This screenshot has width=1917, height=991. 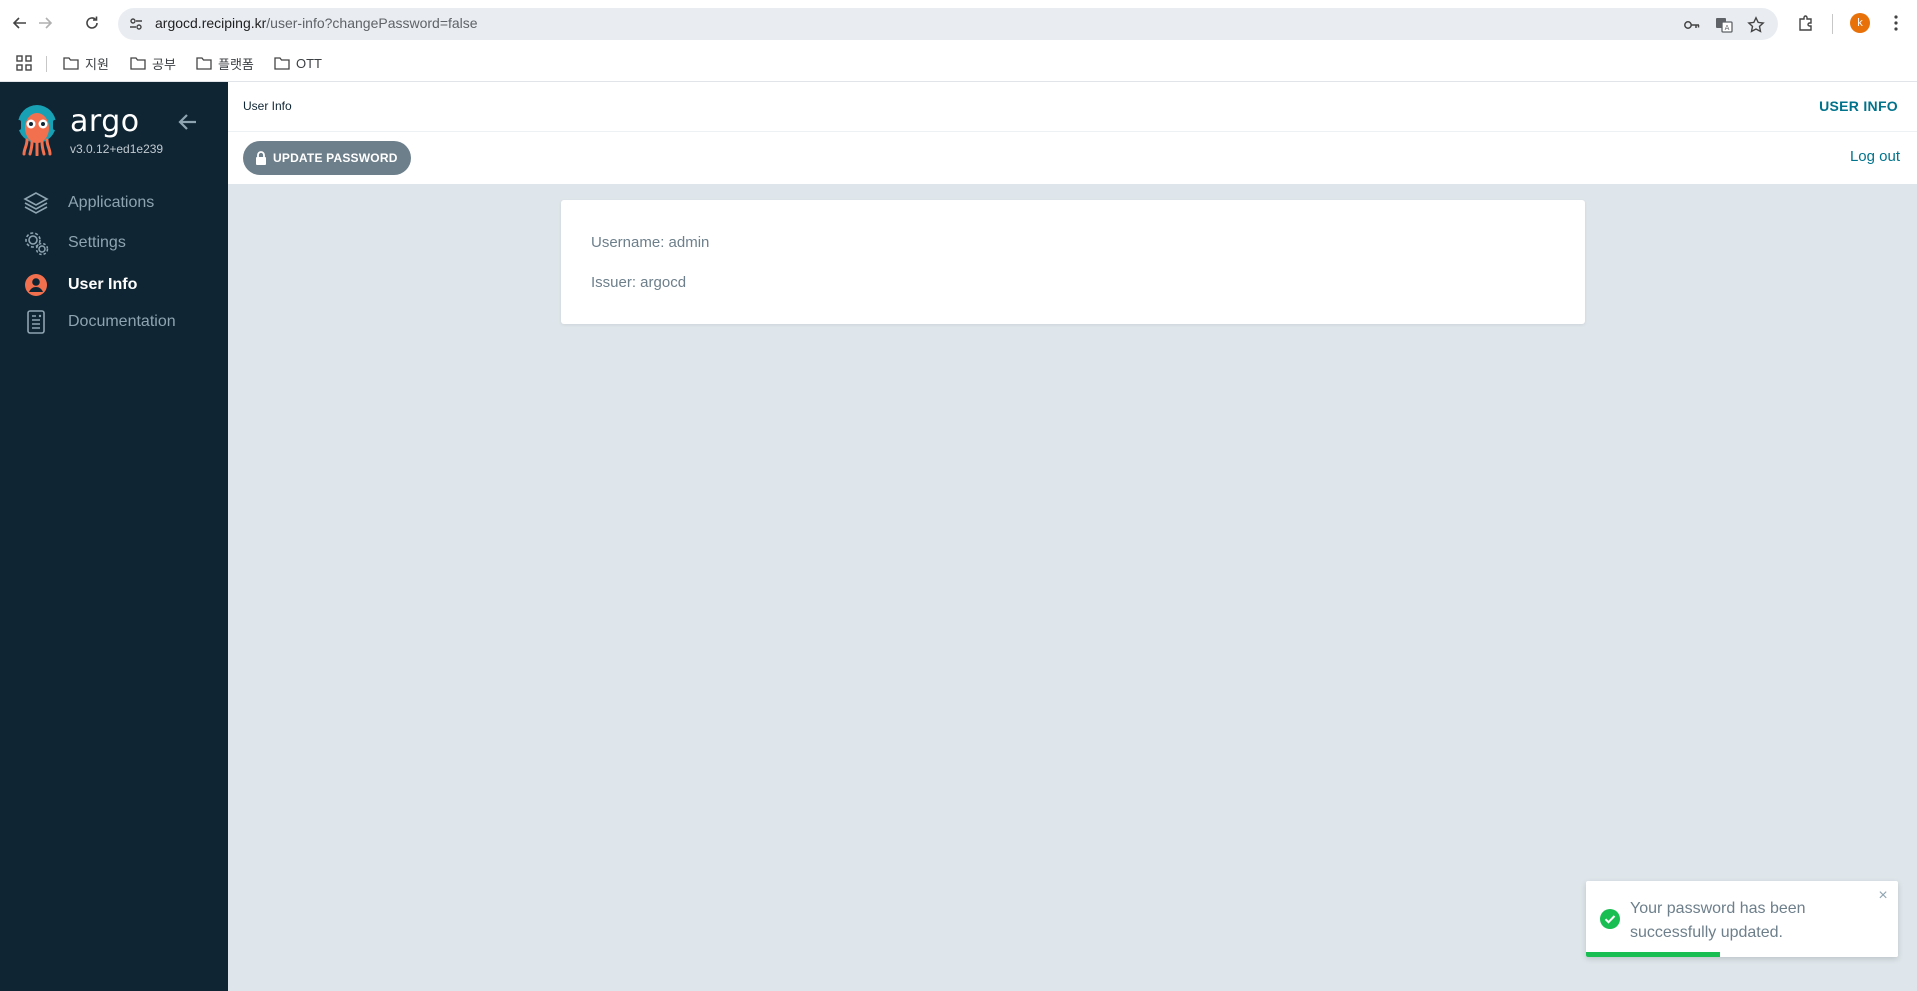 I want to click on arrow-right-icon, so click(x=46, y=23).